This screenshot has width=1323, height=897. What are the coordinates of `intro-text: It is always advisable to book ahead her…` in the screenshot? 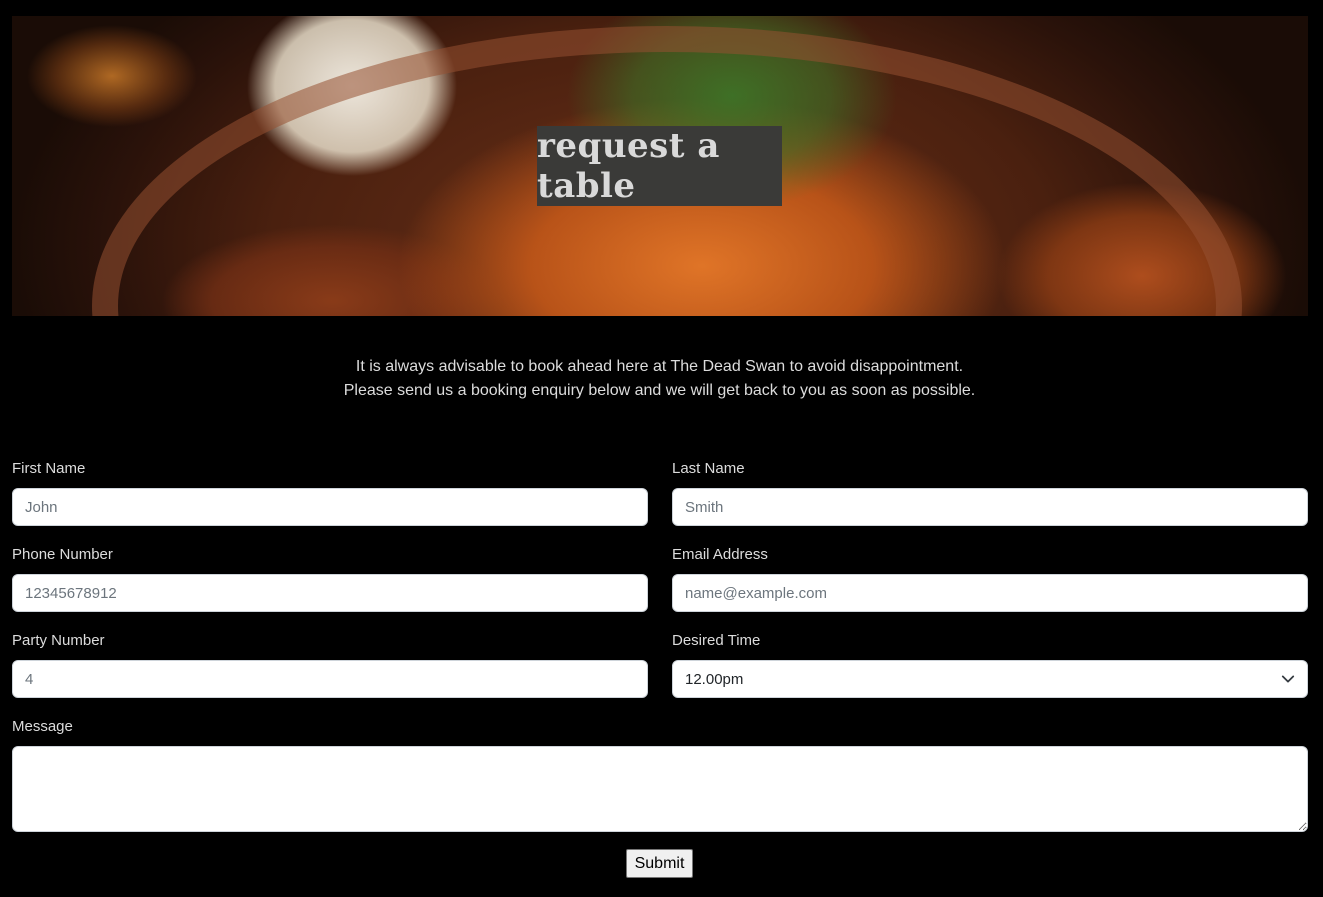 It's located at (659, 379).